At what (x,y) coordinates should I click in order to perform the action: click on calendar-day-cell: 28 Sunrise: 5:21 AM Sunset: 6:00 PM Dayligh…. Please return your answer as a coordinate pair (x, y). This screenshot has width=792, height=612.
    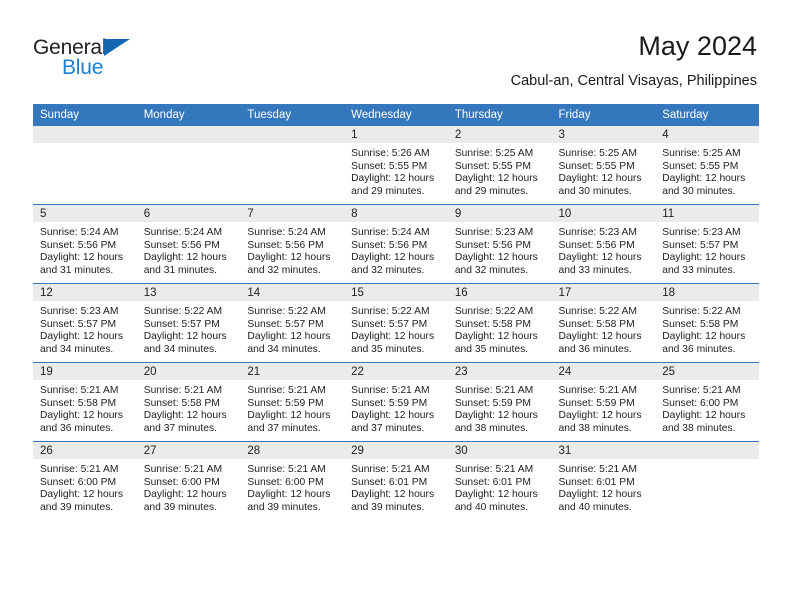
    Looking at the image, I should click on (292, 480).